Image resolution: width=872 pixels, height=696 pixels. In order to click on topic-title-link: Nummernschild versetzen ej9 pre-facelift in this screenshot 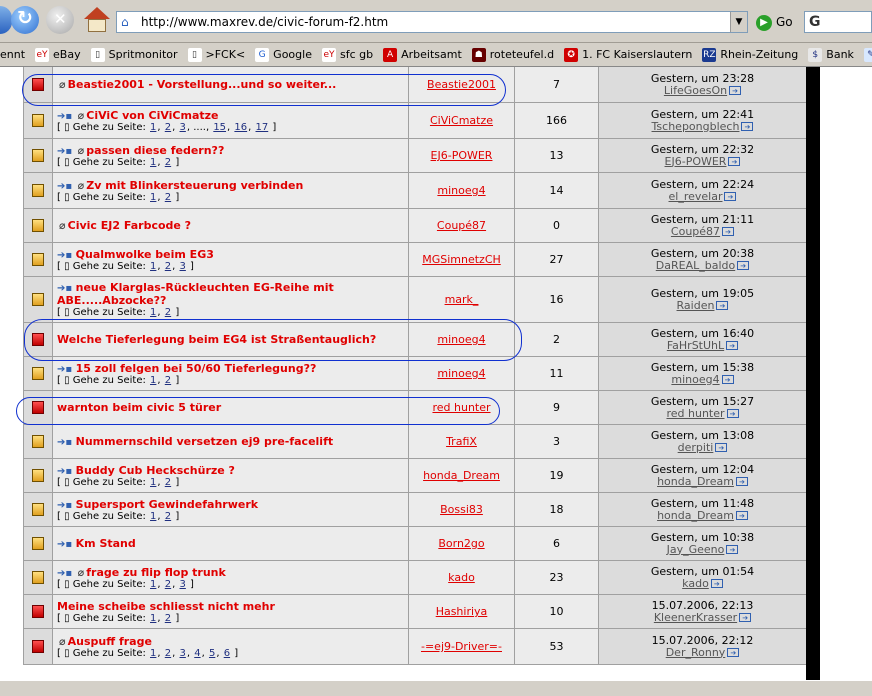, I will do `click(204, 441)`.